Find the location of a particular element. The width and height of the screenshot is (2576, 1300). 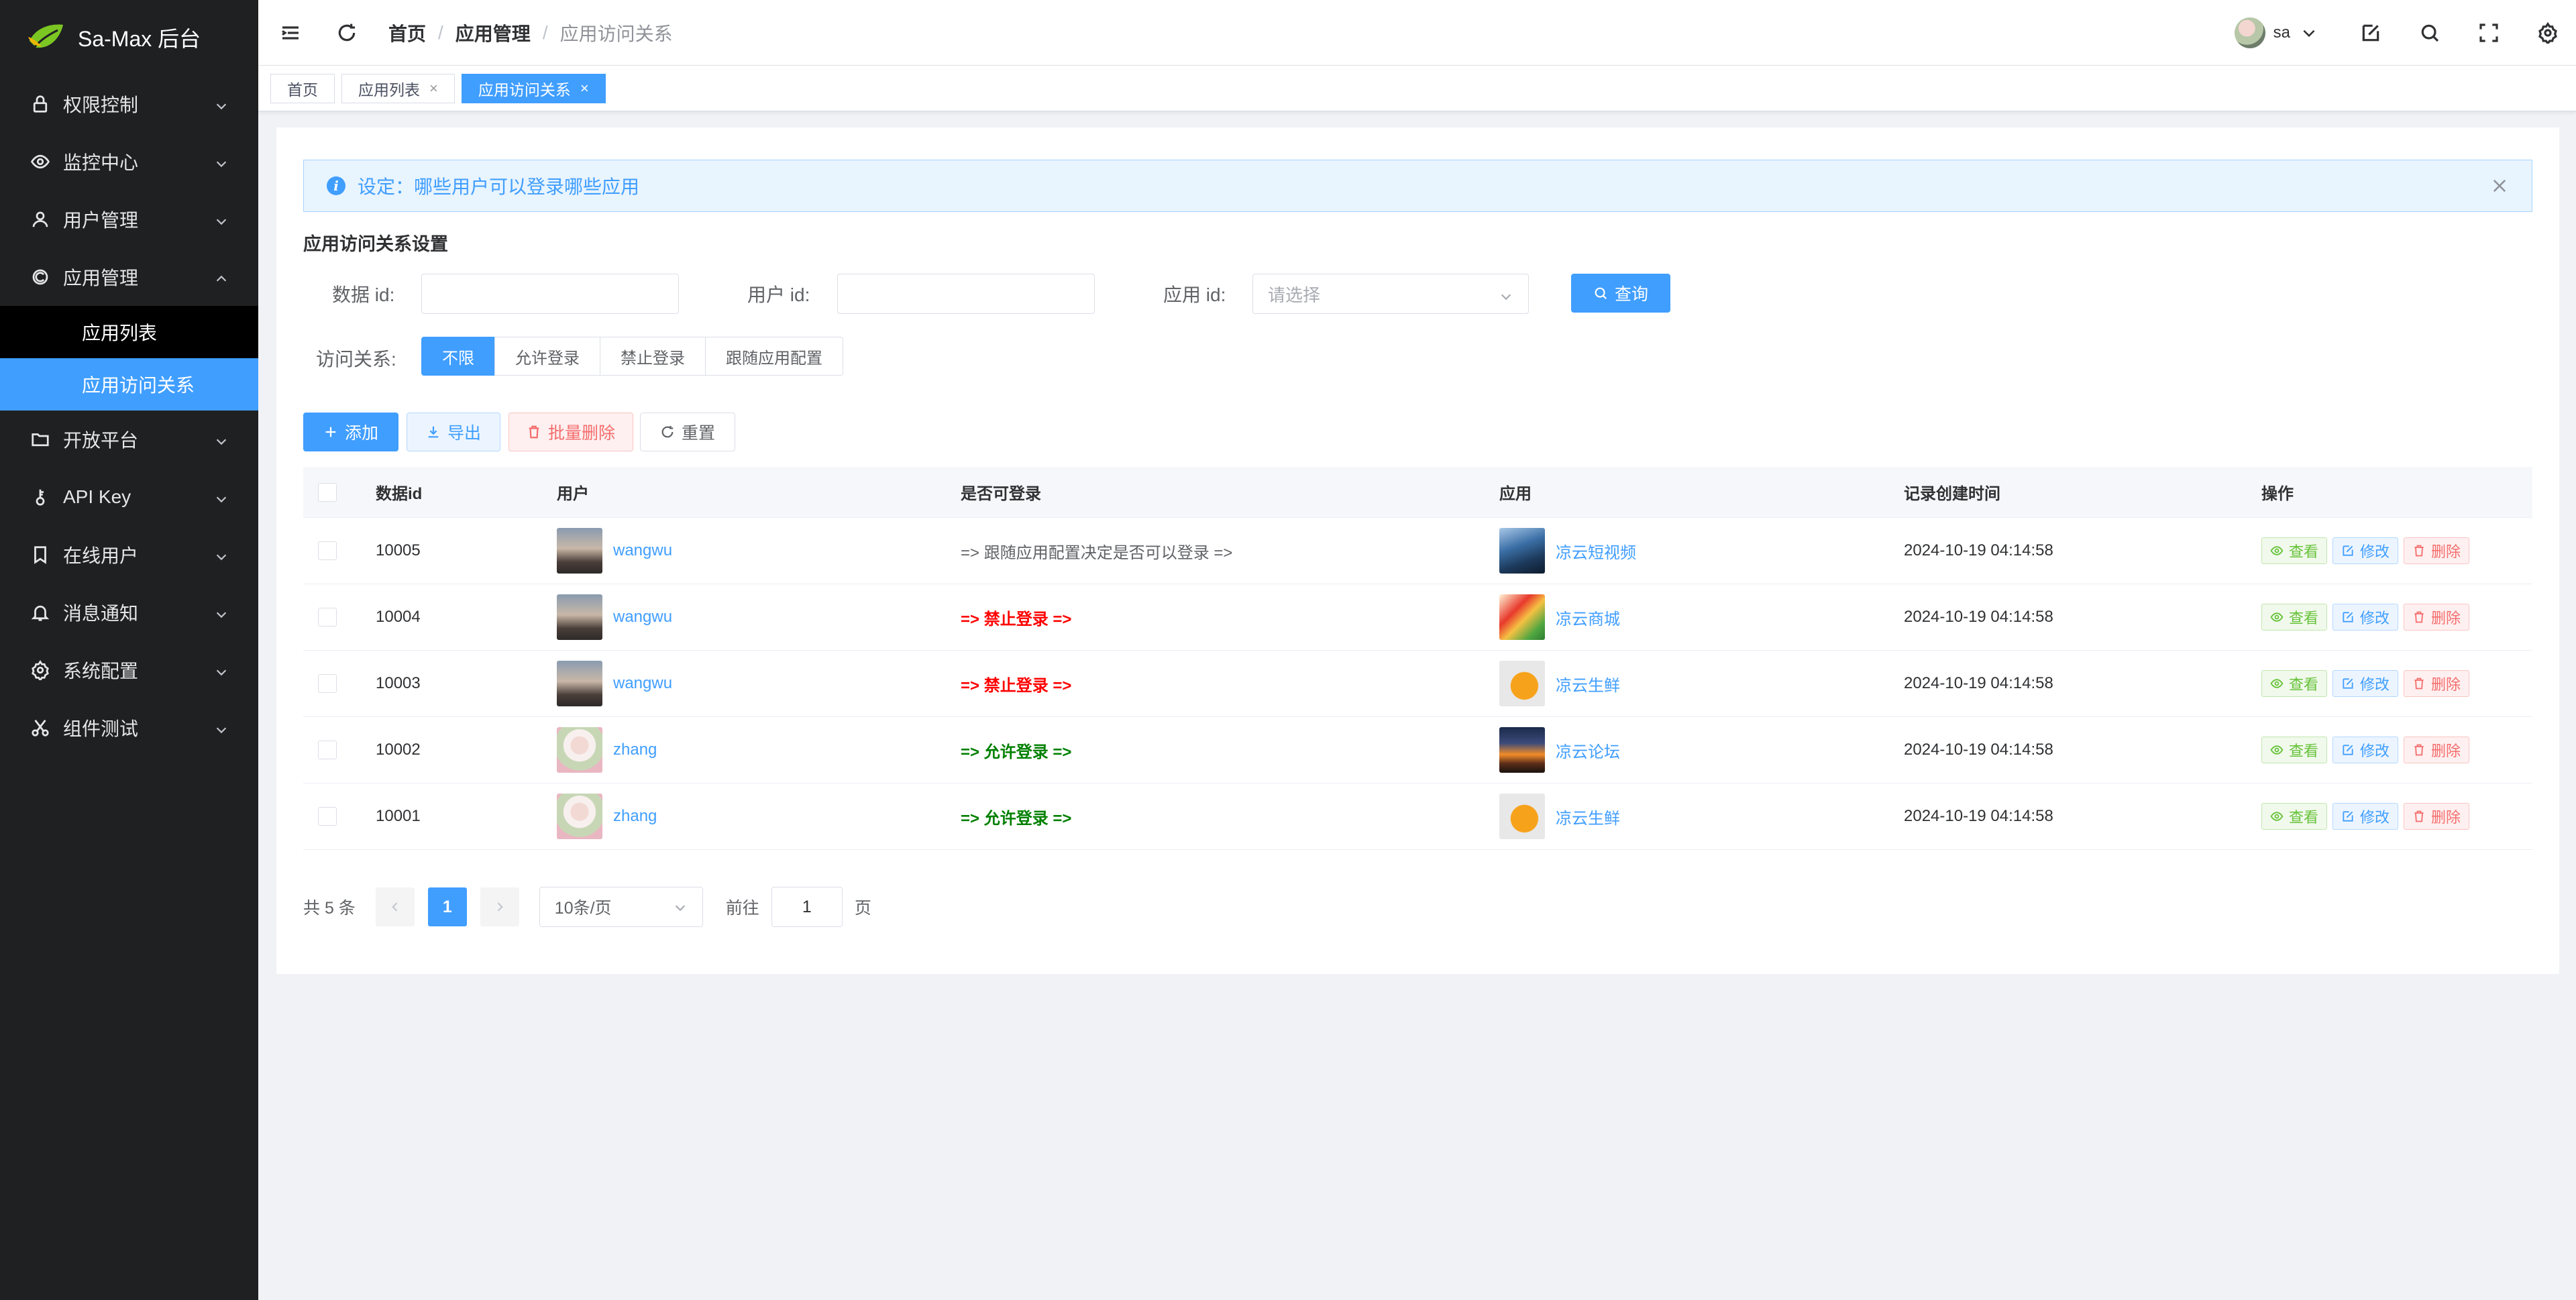

add-button: 添加 is located at coordinates (350, 432).